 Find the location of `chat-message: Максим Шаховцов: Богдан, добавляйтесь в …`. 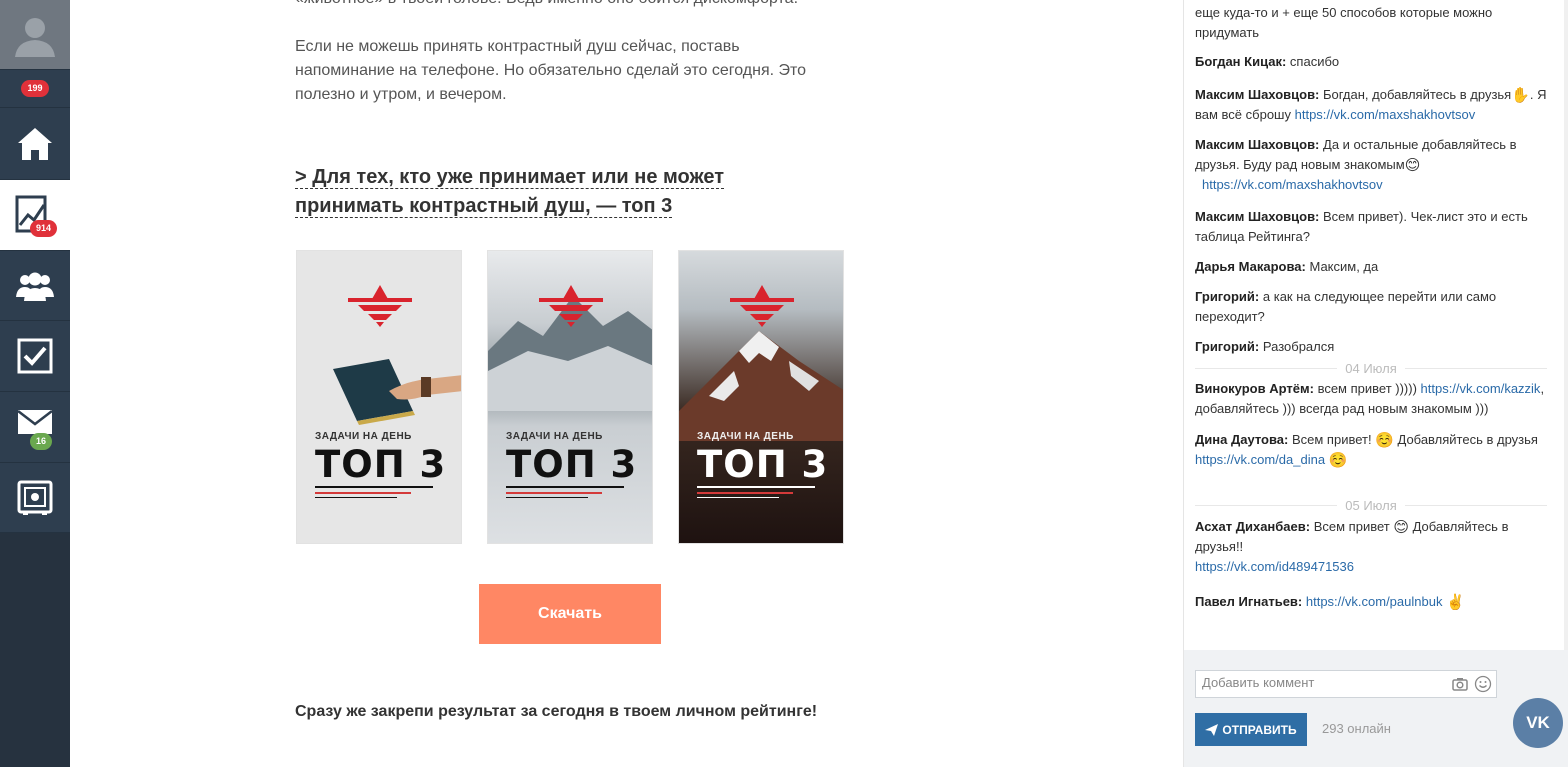

chat-message: Максим Шаховцов: Богдан, добавляйтесь в … is located at coordinates (1371, 104).